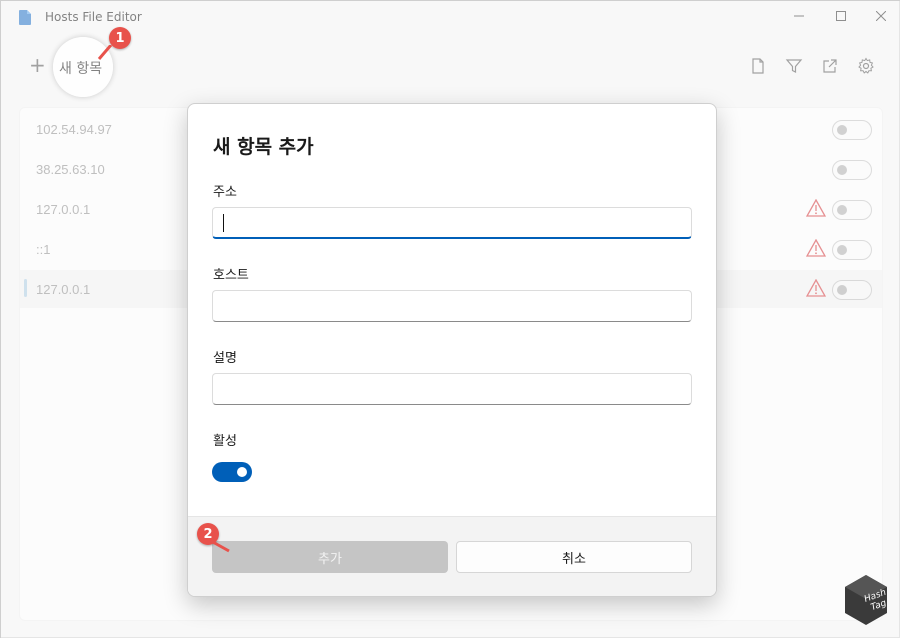 The height and width of the screenshot is (638, 900). Describe the element at coordinates (452, 556) in the screenshot. I see `dialog-footer: 추가 취소` at that location.